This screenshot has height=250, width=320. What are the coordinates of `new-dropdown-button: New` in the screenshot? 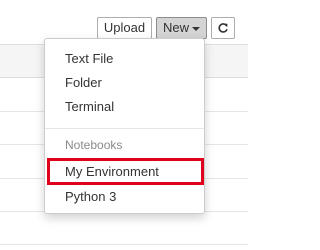 It's located at (181, 28).